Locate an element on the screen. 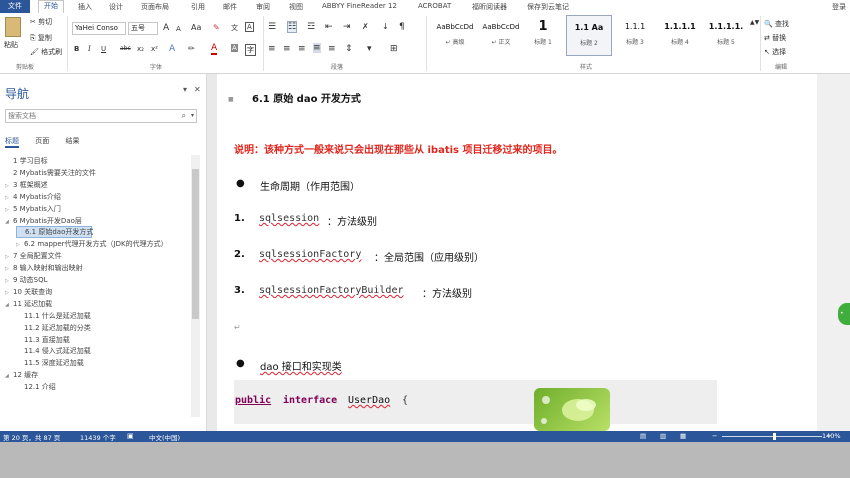  outline-item: 1 学习目标 is located at coordinates (26, 161).